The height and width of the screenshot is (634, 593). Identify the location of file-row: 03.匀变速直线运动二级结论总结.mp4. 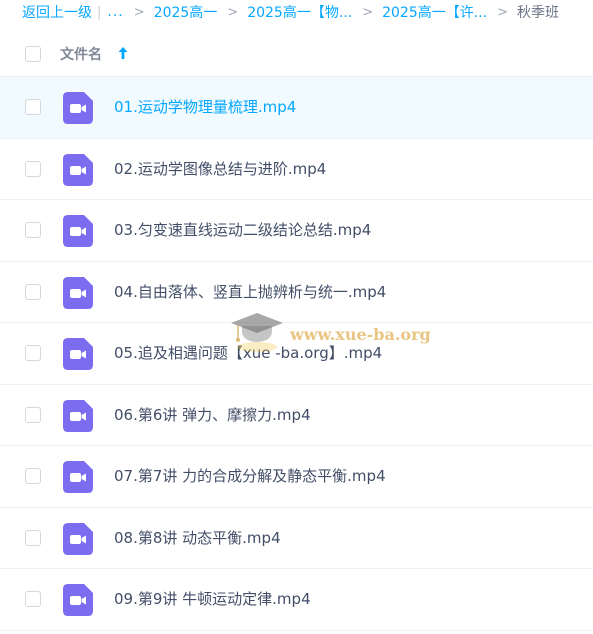
(296, 231).